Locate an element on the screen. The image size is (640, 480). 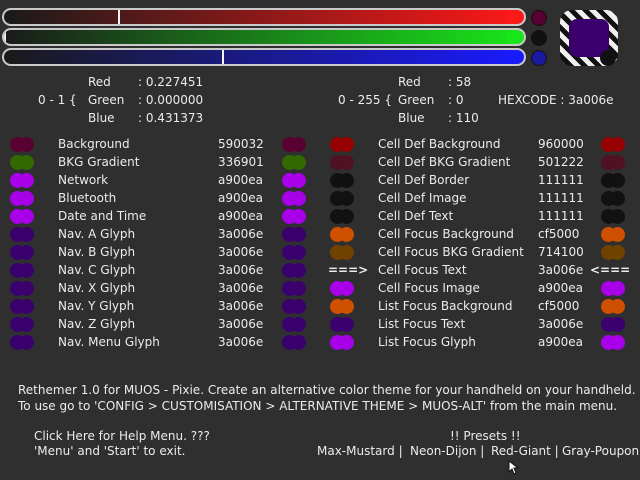
int-blue-value: : 110 is located at coordinates (463, 118).